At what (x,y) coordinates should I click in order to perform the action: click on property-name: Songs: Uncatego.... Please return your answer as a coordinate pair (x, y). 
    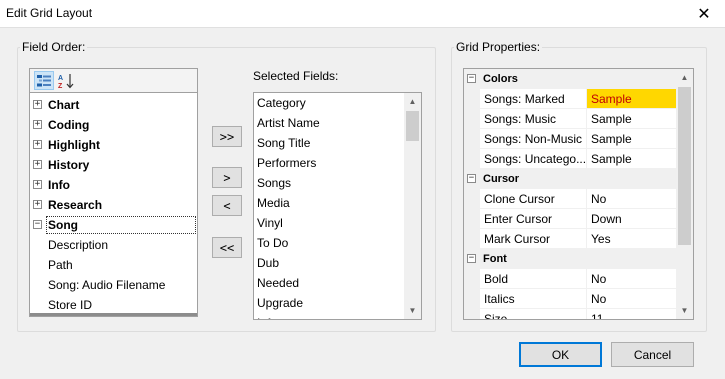
    Looking at the image, I should click on (533, 159).